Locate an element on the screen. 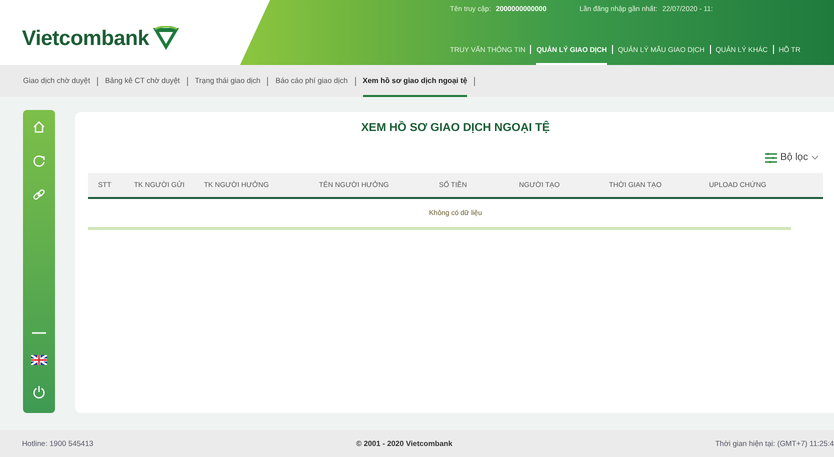 The width and height of the screenshot is (834, 457). page-title: XEM HỒ SƠ GIAO DỊCH NGOẠI TỆ is located at coordinates (455, 128).